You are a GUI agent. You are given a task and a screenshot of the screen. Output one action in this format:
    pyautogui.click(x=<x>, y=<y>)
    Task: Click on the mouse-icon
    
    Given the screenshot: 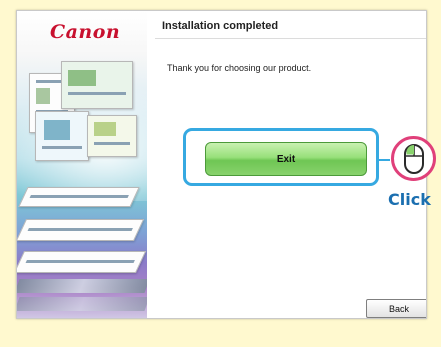 What is the action you would take?
    pyautogui.click(x=413, y=158)
    